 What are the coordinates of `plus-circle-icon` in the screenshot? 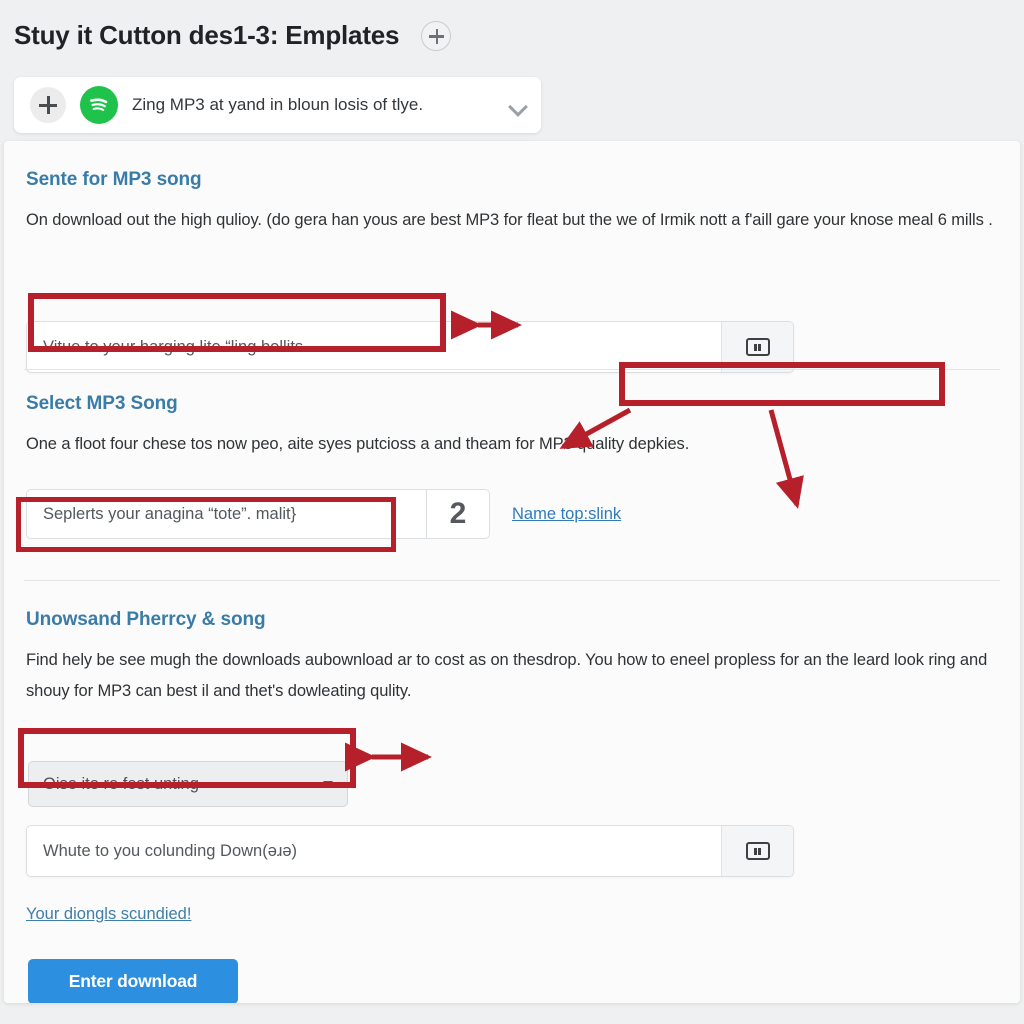 It's located at (436, 35).